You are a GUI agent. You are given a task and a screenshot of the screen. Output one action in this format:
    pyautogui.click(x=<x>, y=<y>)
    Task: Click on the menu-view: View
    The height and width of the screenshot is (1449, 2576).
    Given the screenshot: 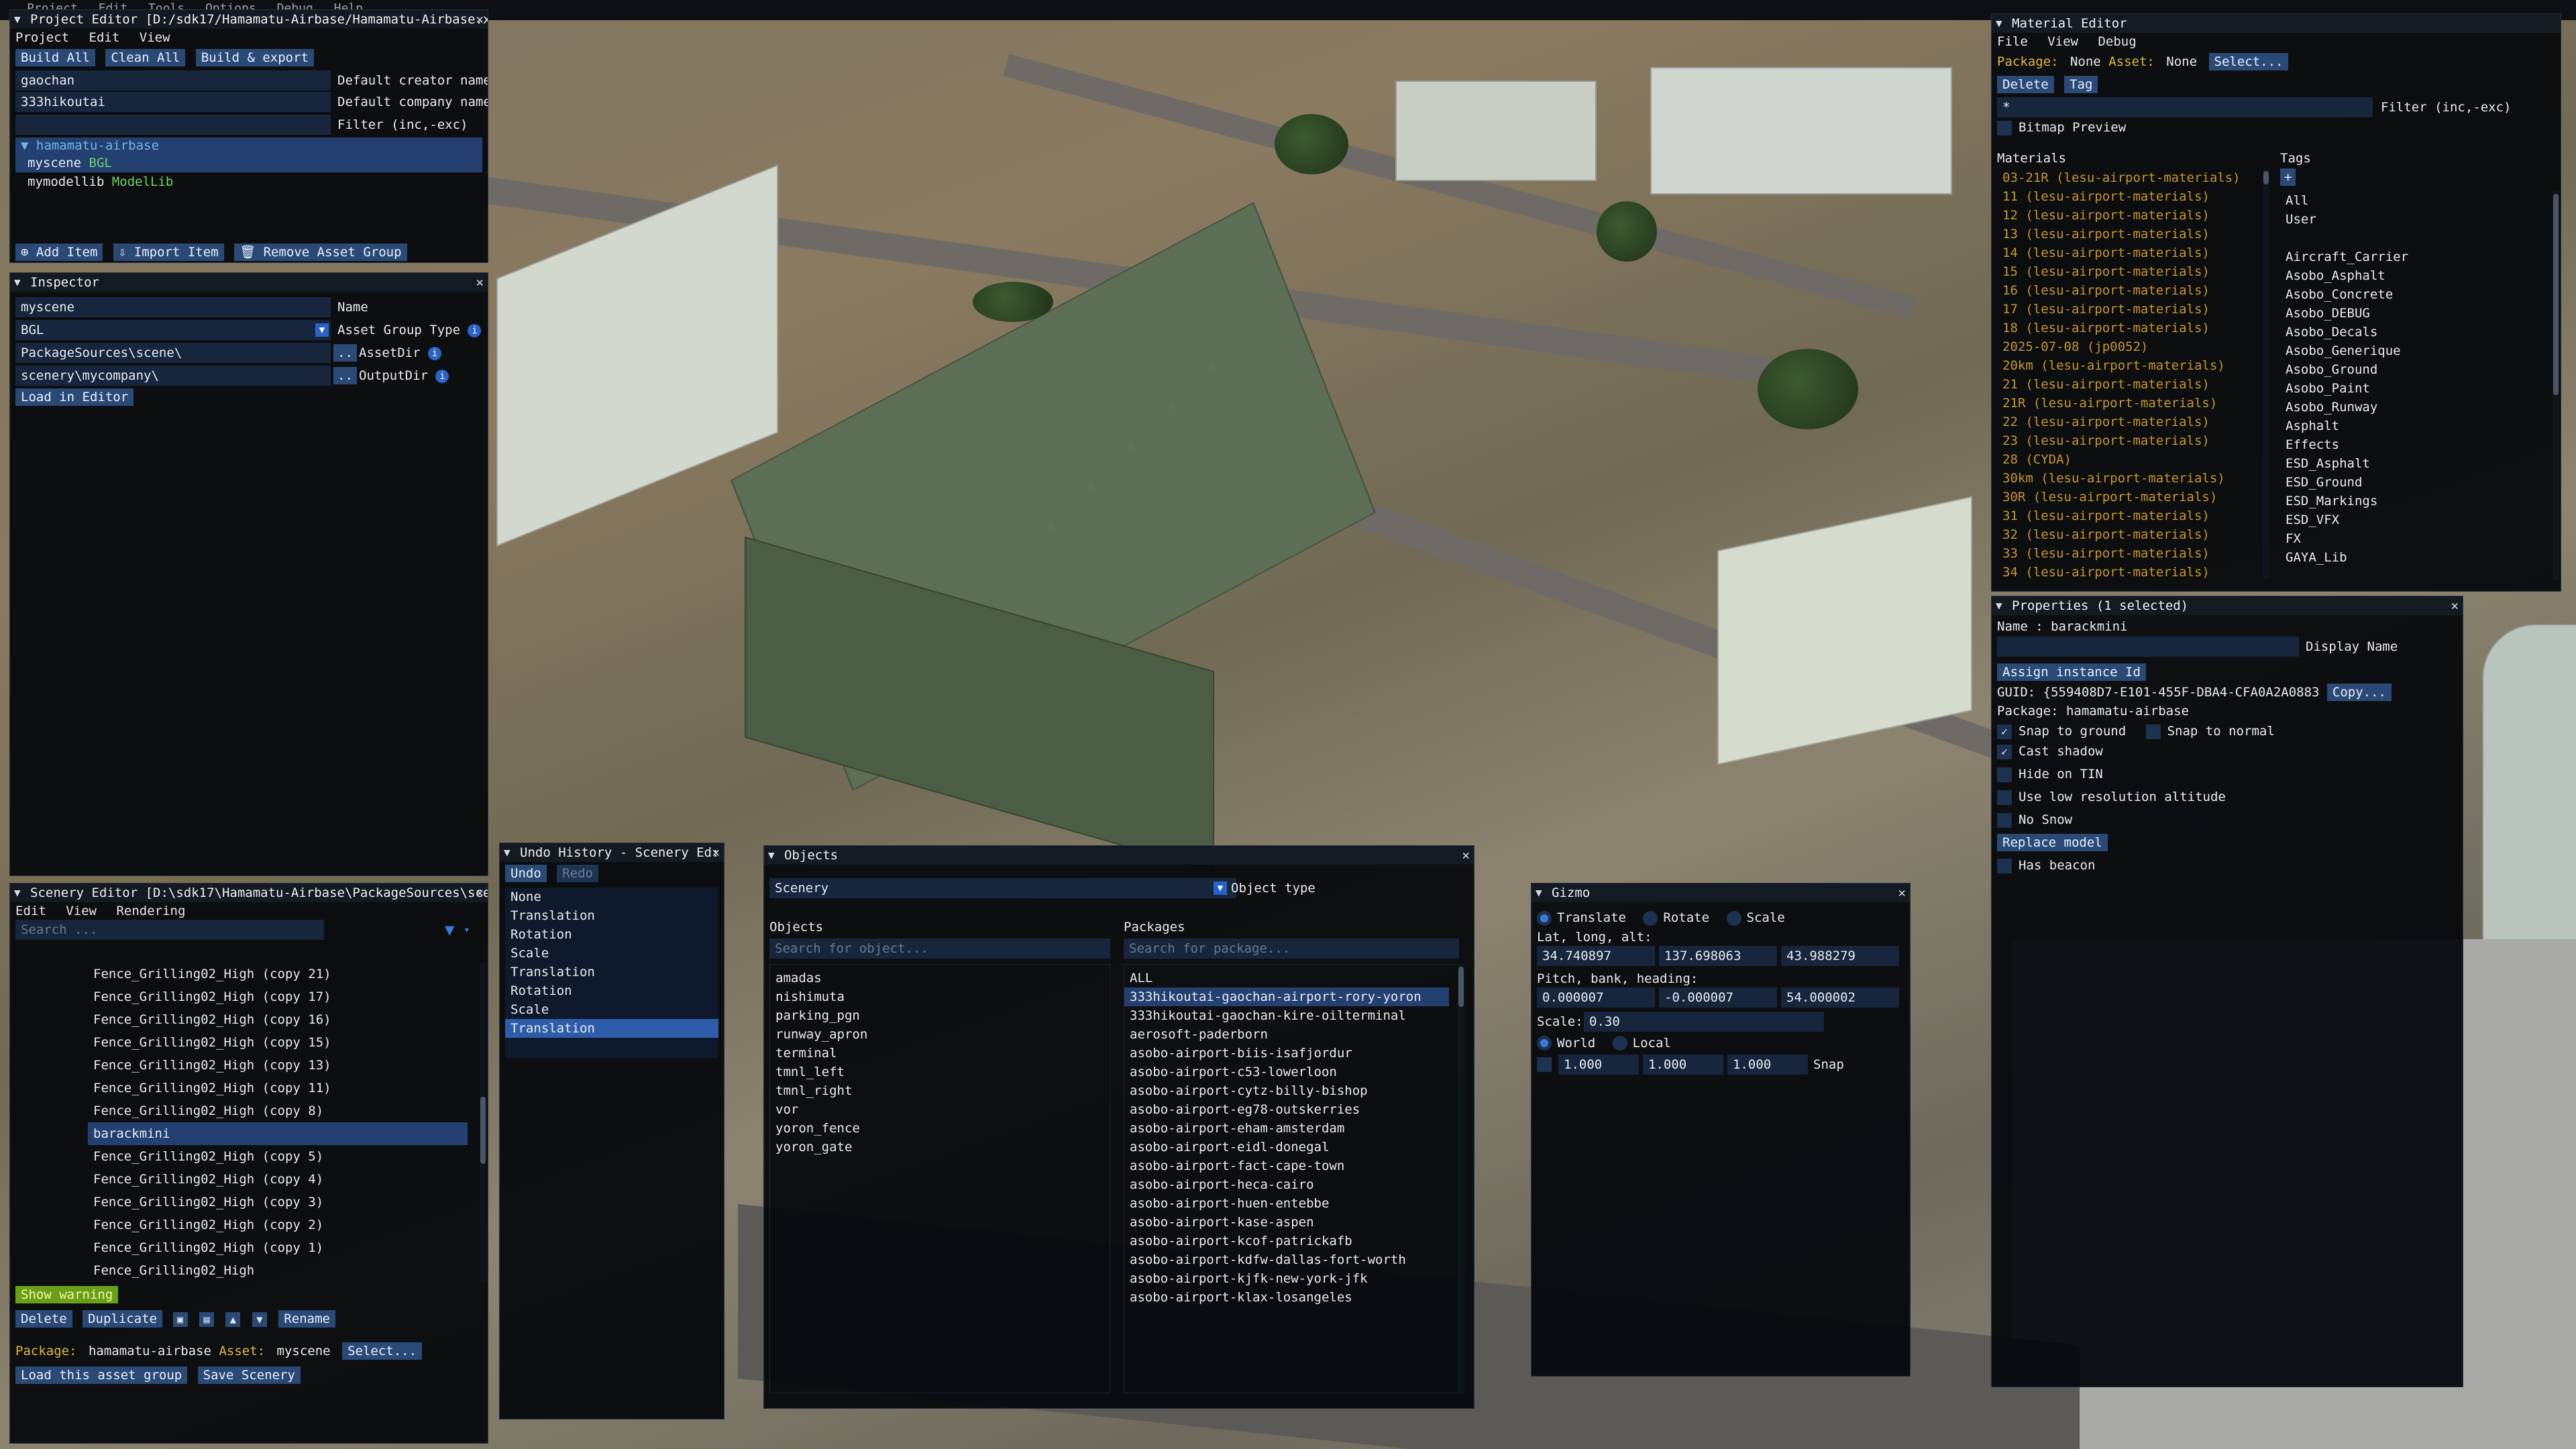 What is the action you would take?
    pyautogui.click(x=2062, y=41)
    